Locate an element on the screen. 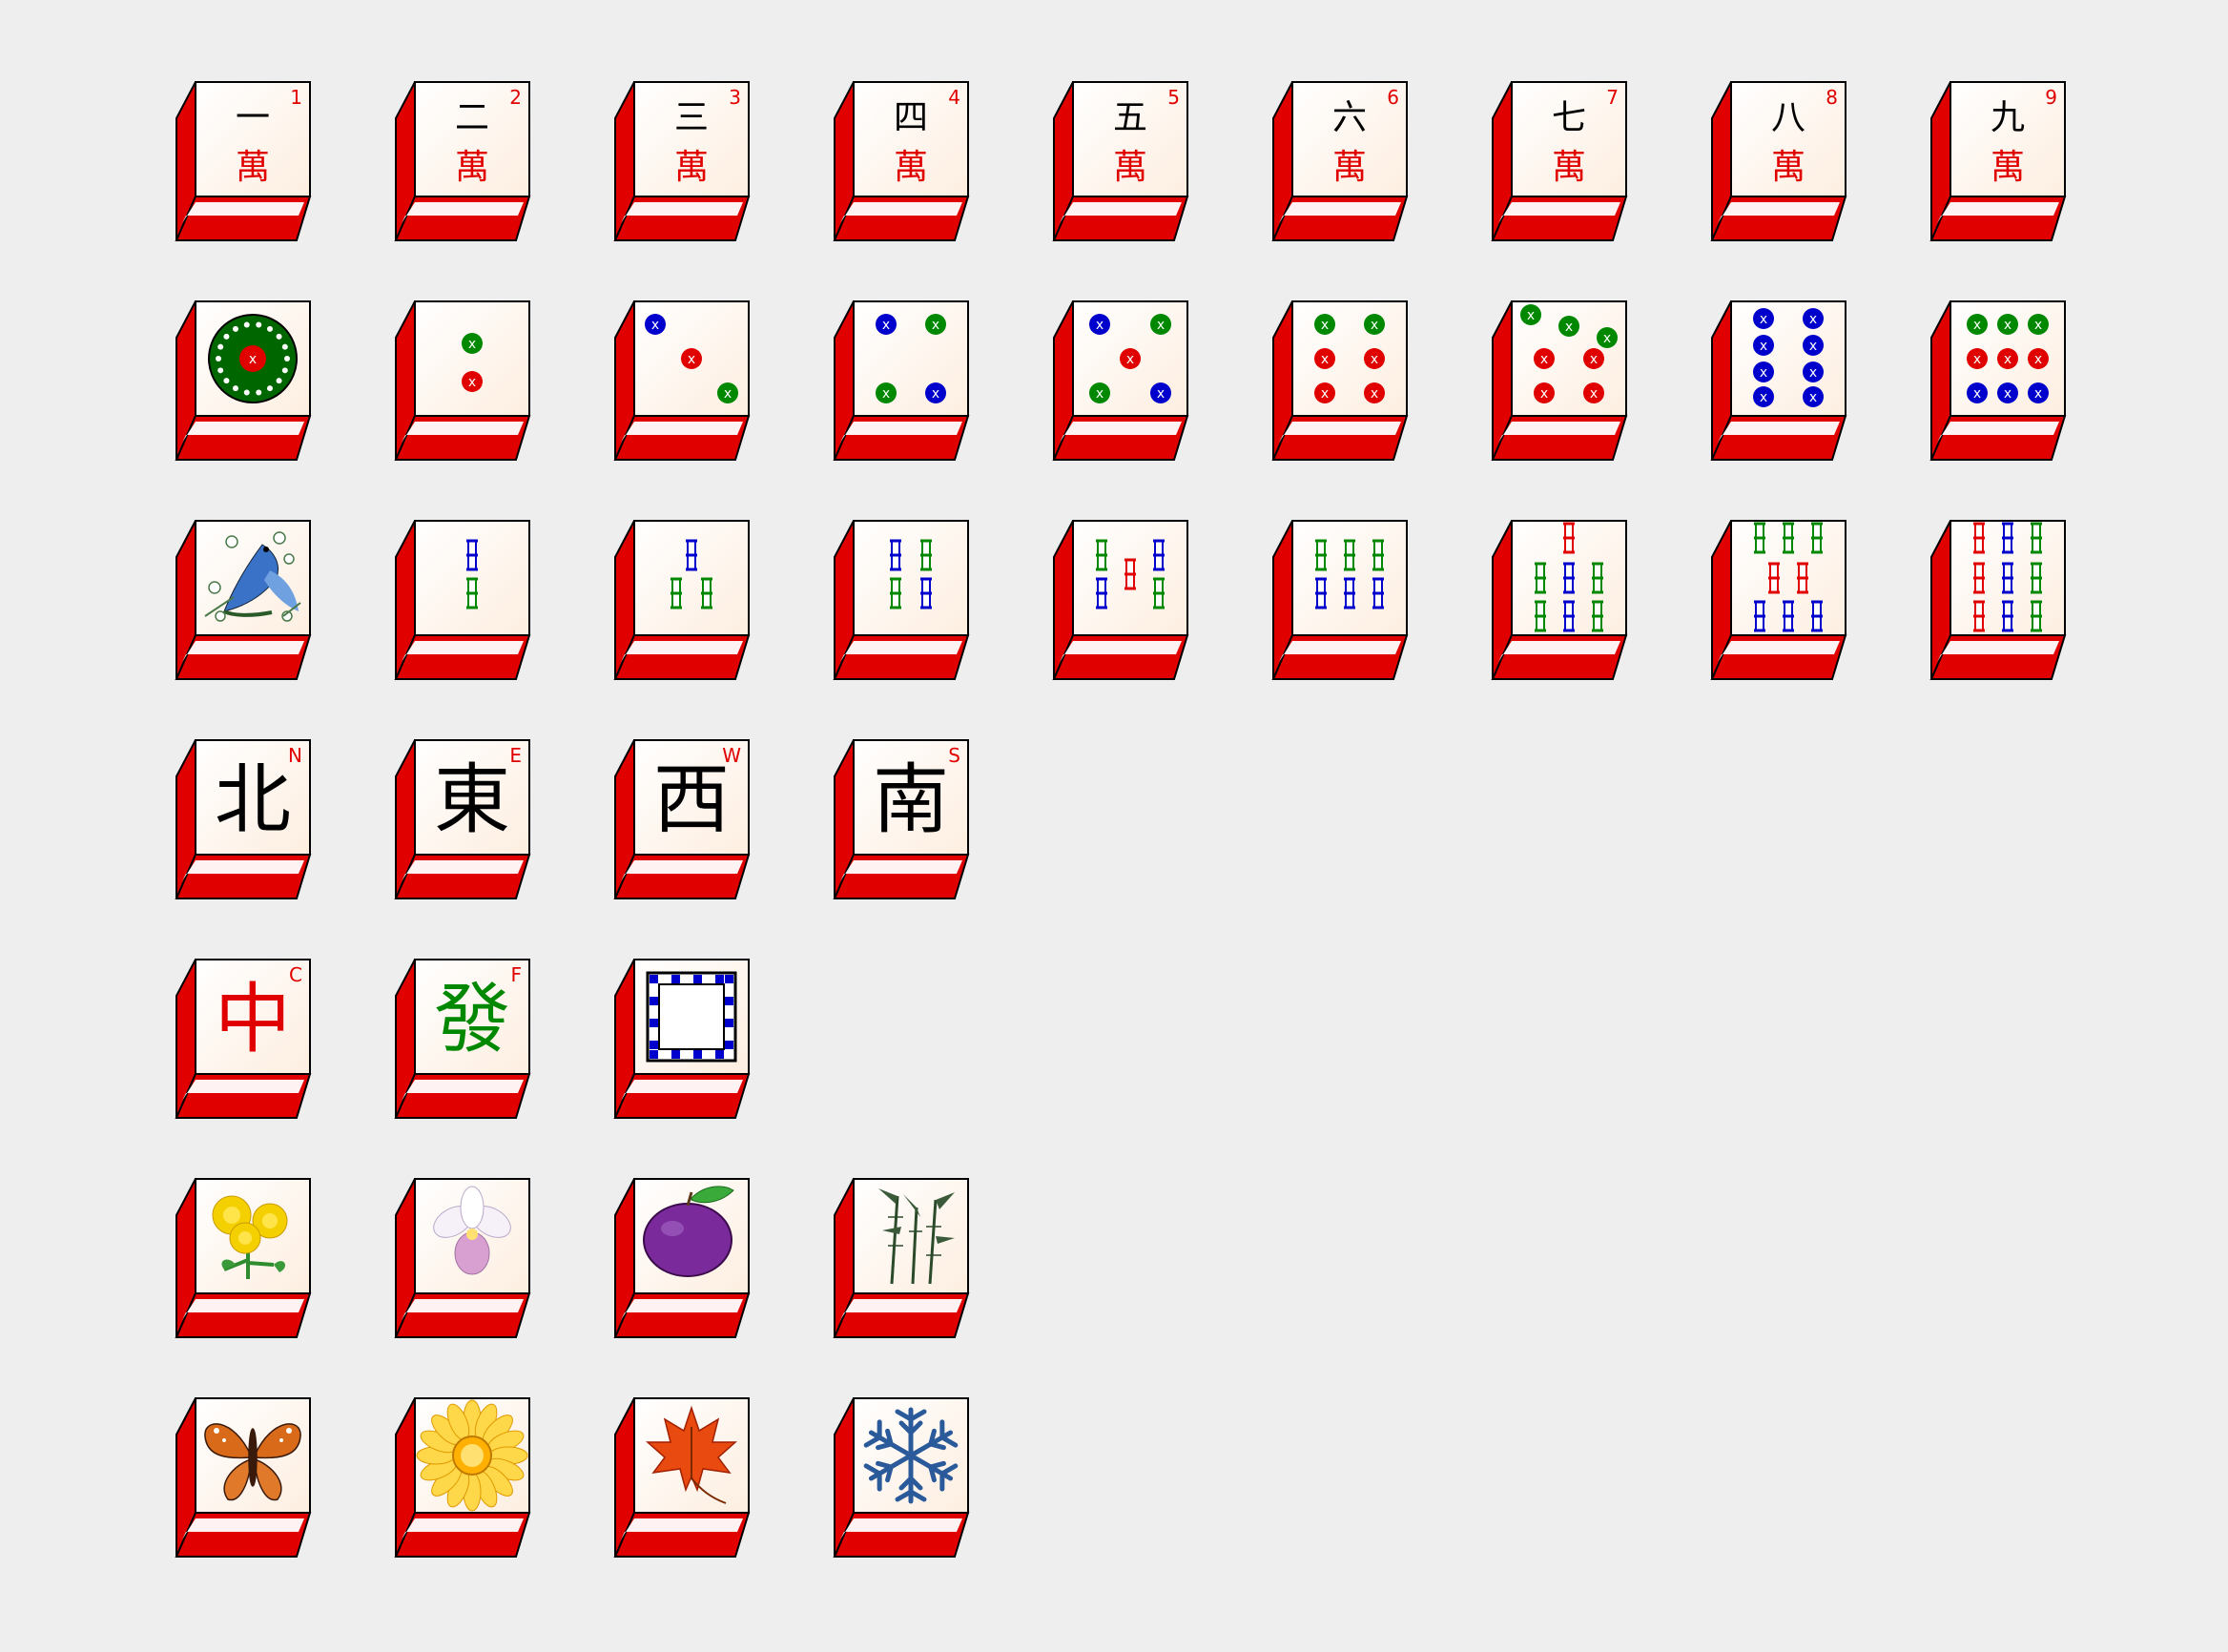 This screenshot has height=1652, width=2228. tile-circles-5: x x x x x is located at coordinates (1124, 382).